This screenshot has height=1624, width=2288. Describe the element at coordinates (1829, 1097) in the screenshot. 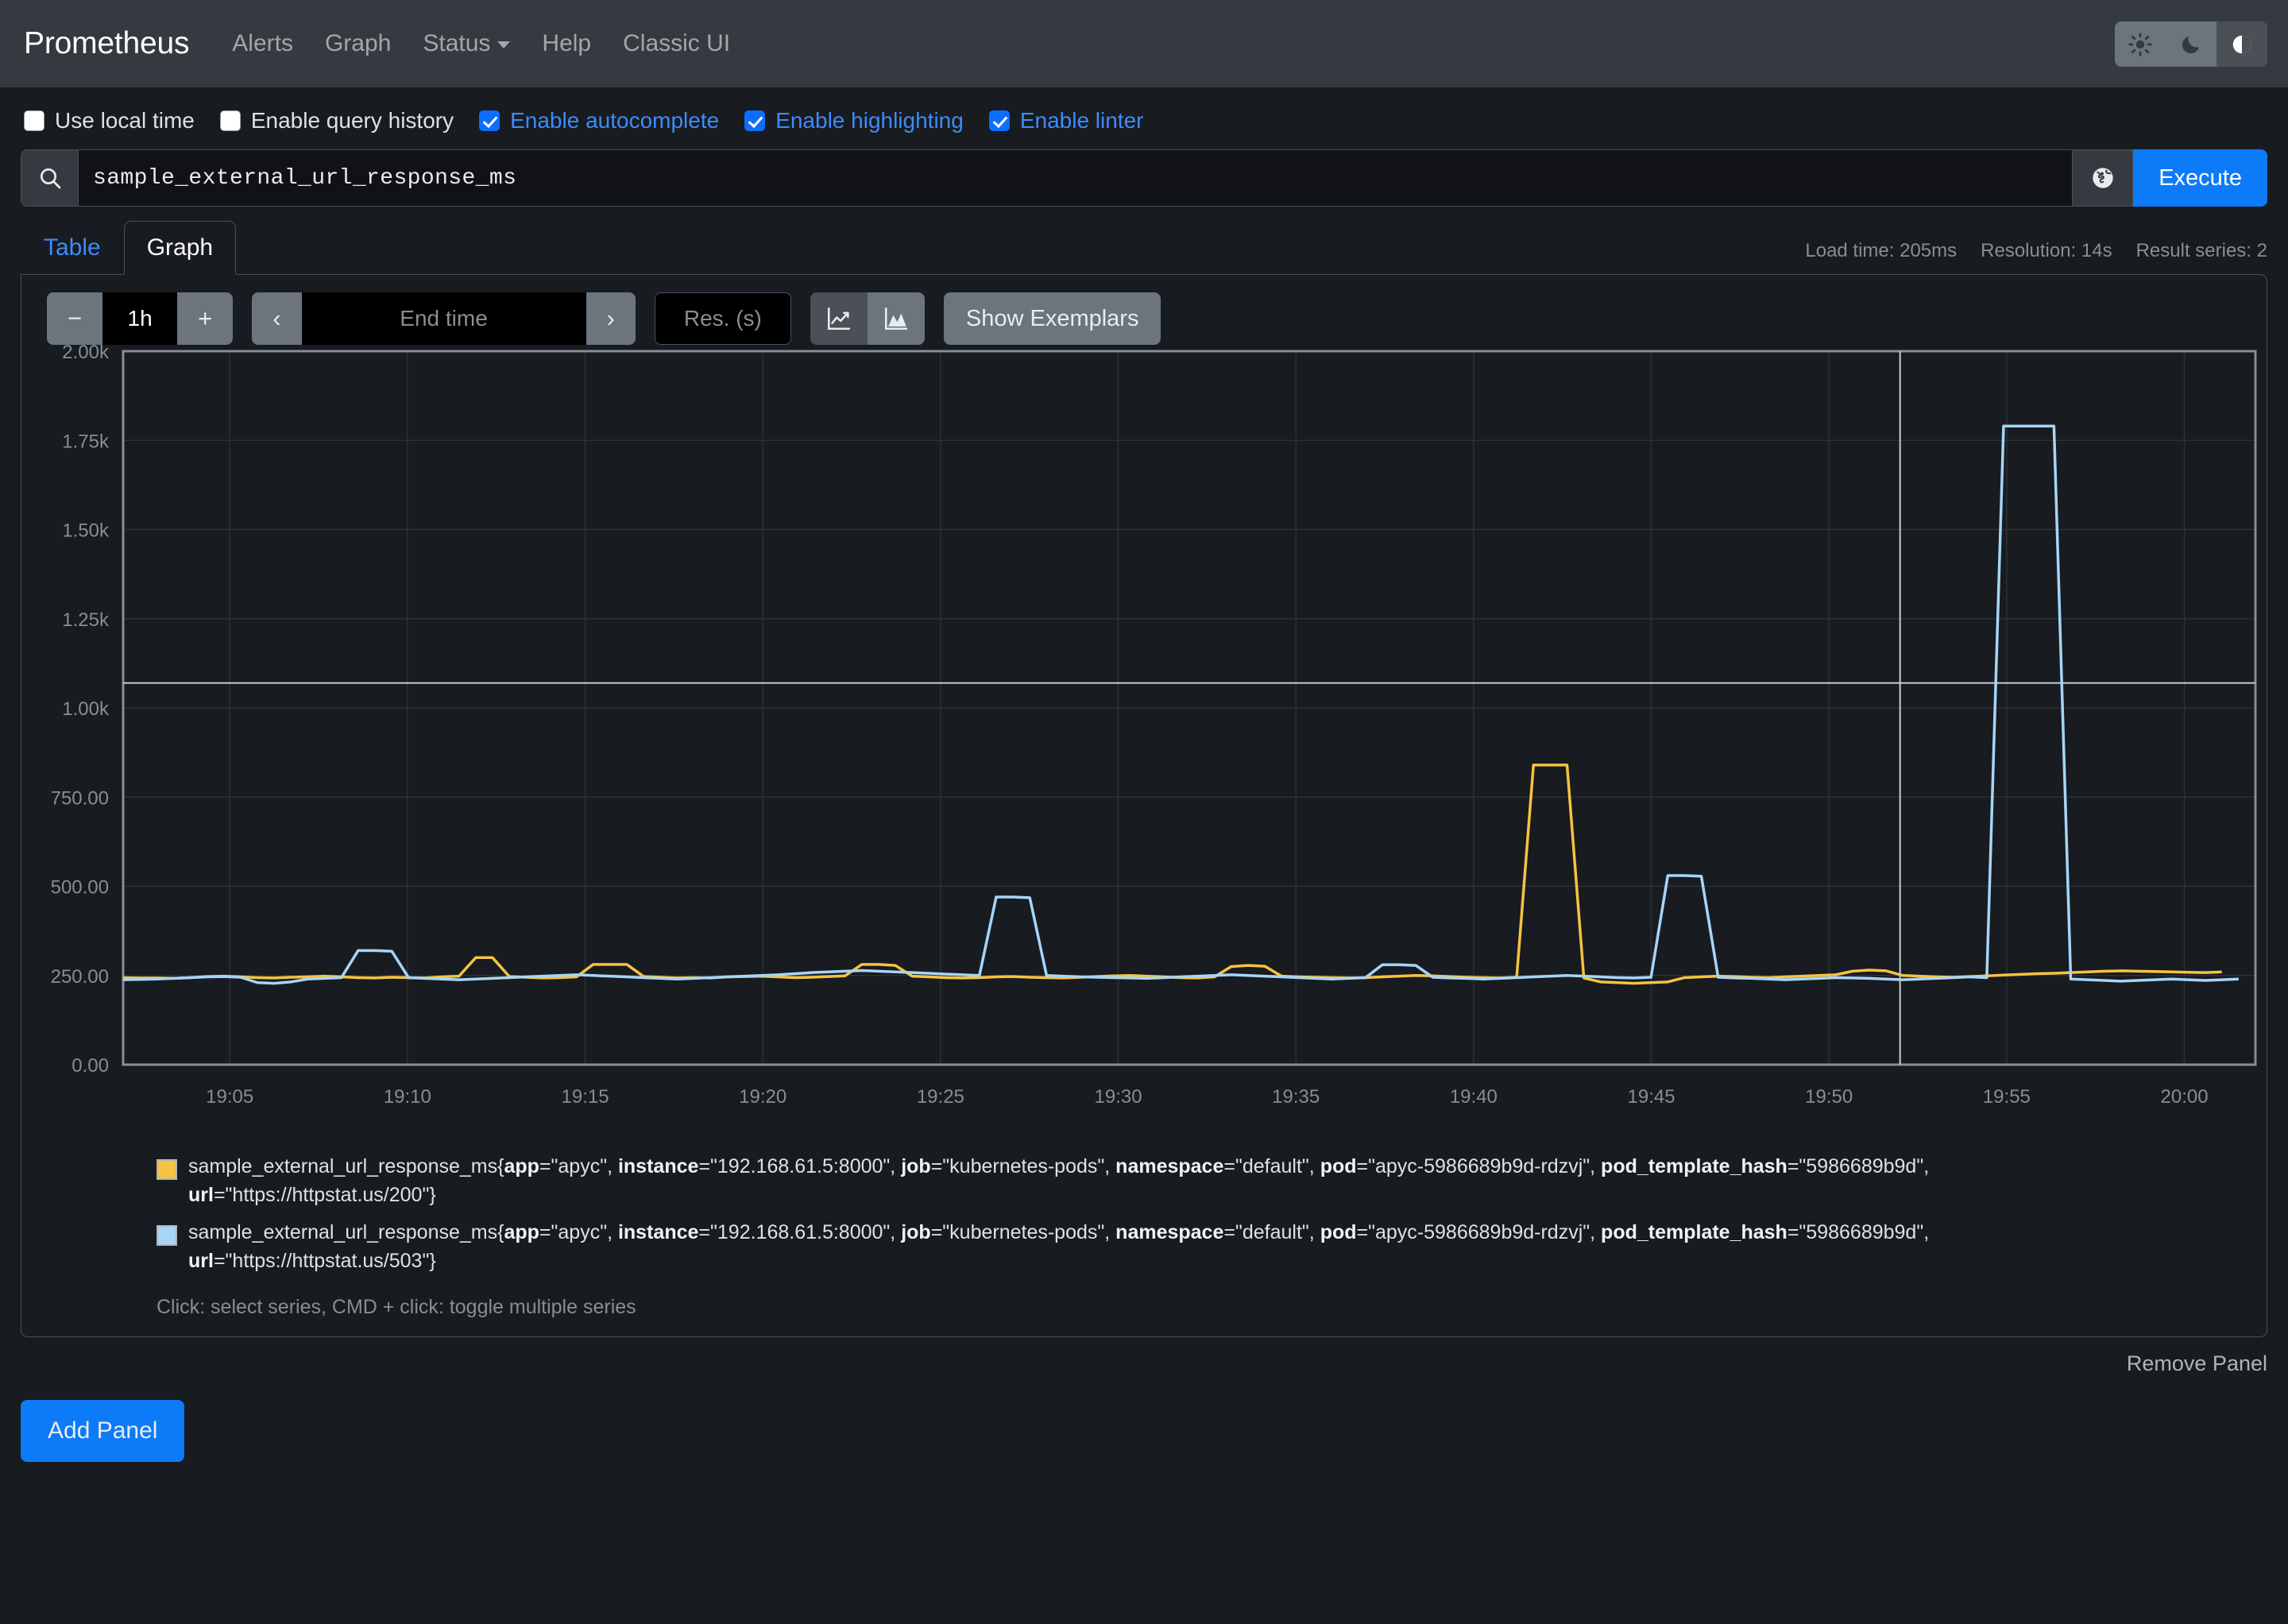

I see `svg-text: 19:50` at that location.